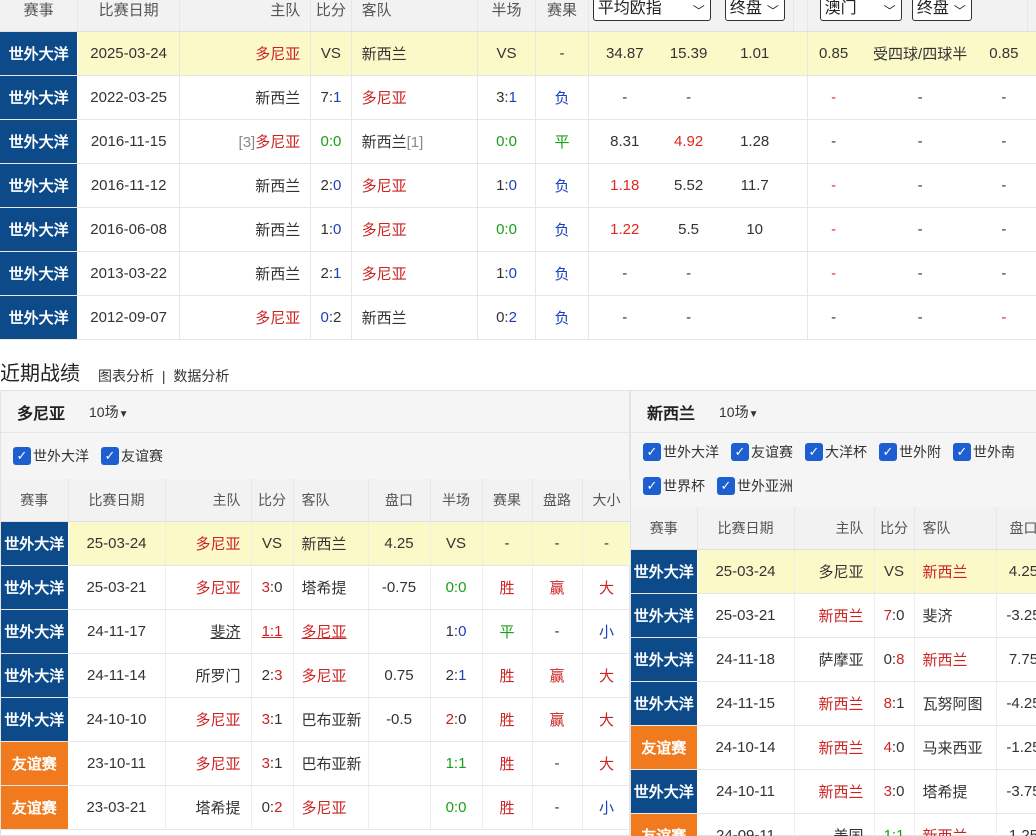  What do you see at coordinates (247, 142) in the screenshot?
I see `home-rank: [3]` at bounding box center [247, 142].